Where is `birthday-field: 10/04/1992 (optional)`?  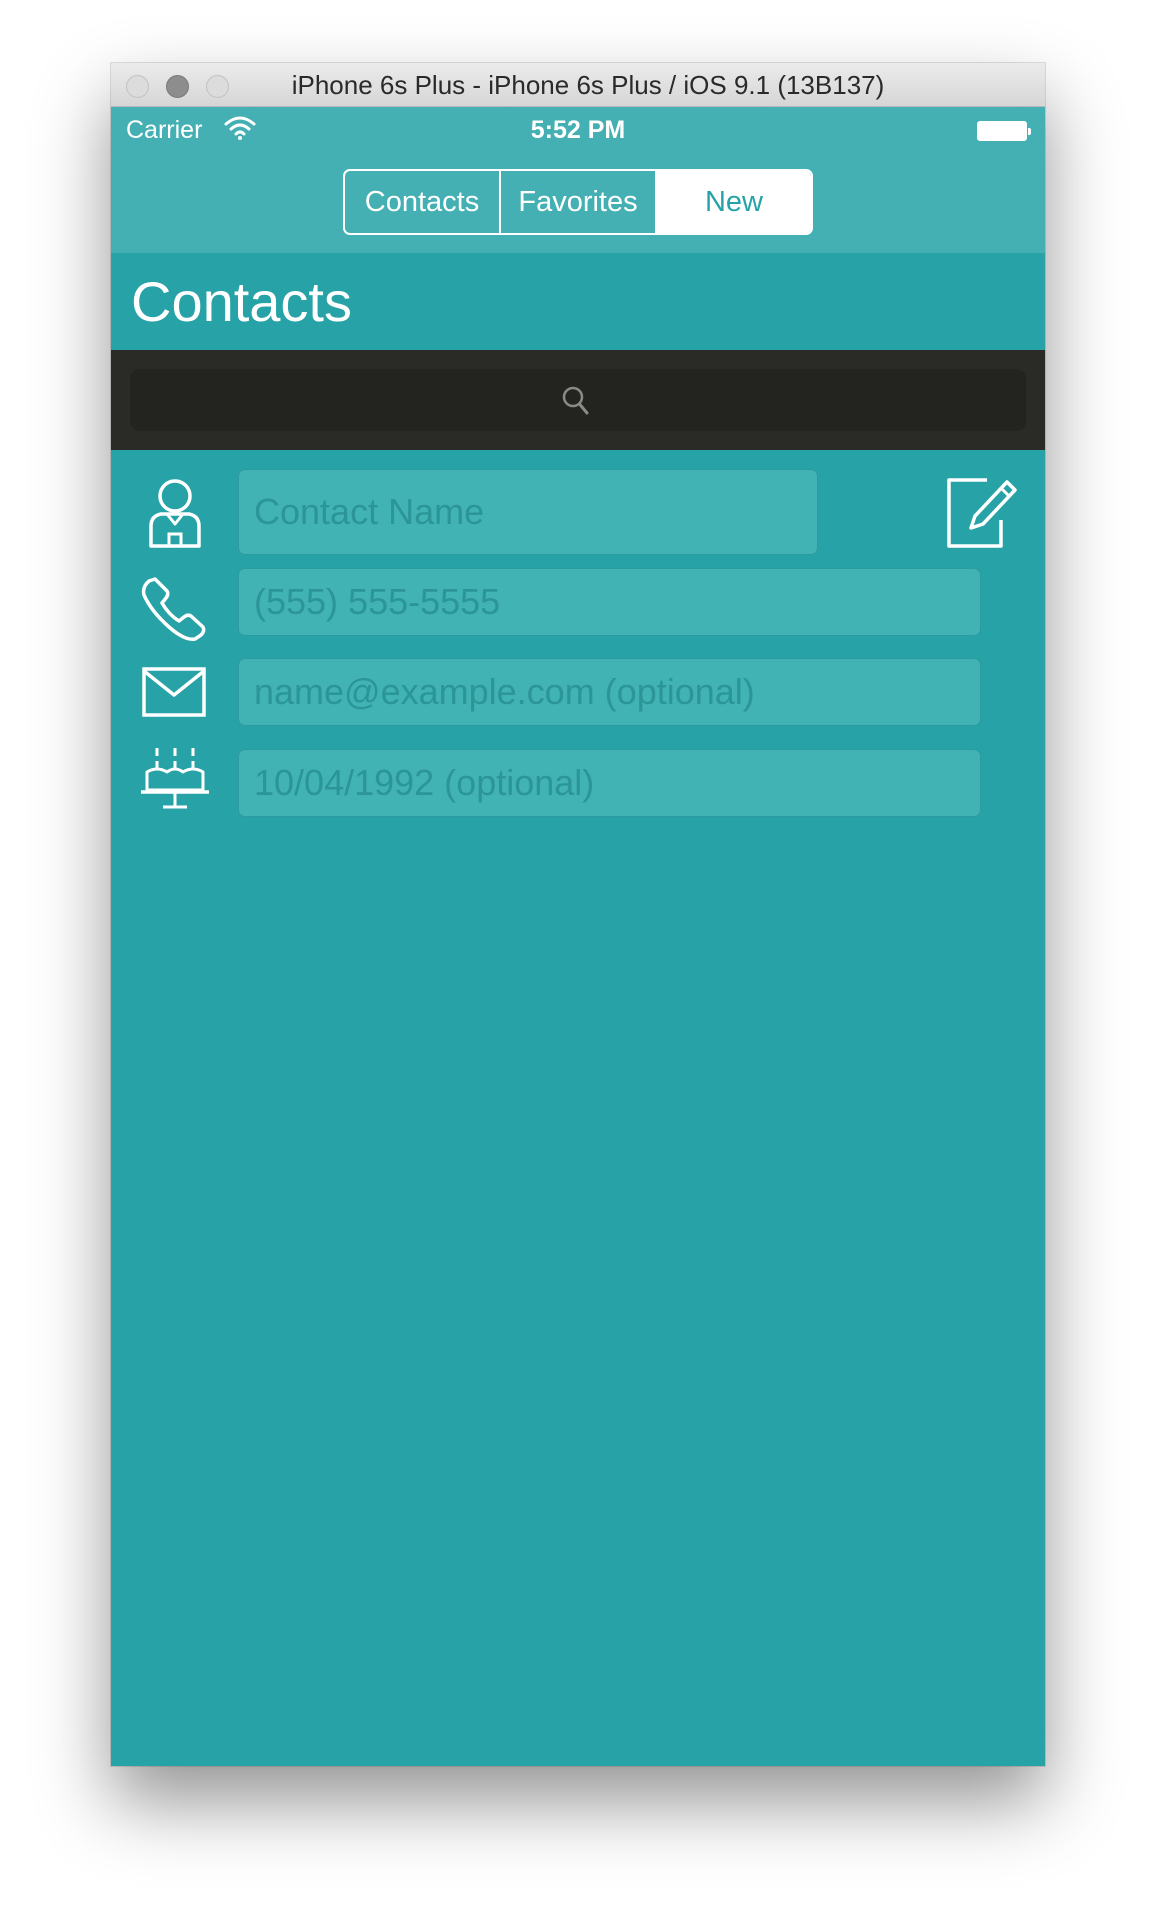 birthday-field: 10/04/1992 (optional) is located at coordinates (609, 783).